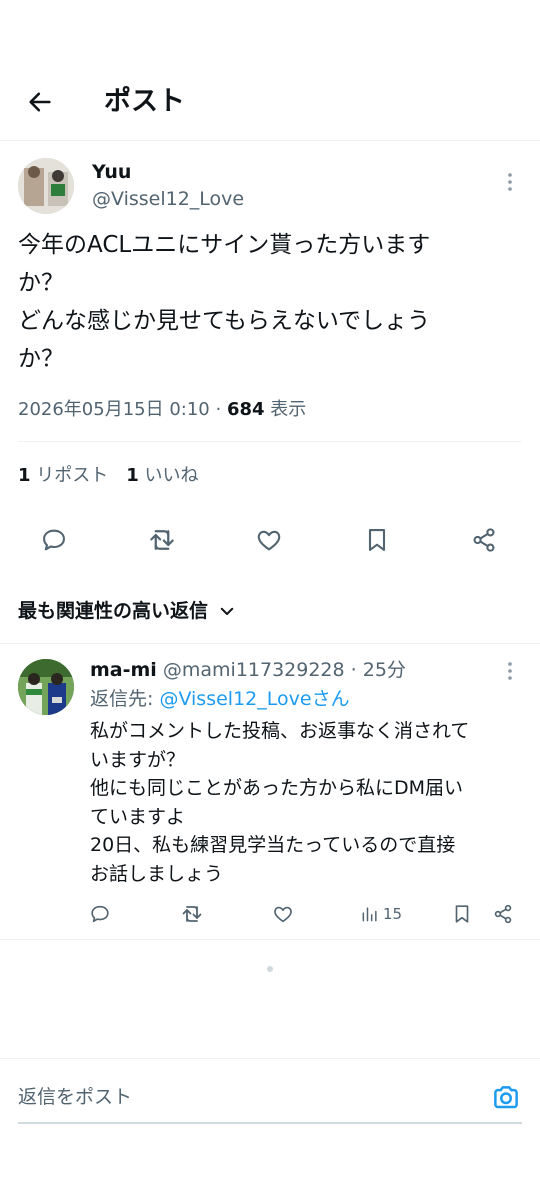 Image resolution: width=540 pixels, height=1200 pixels. What do you see at coordinates (381, 914) in the screenshot?
I see `reply-views-button: 15` at bounding box center [381, 914].